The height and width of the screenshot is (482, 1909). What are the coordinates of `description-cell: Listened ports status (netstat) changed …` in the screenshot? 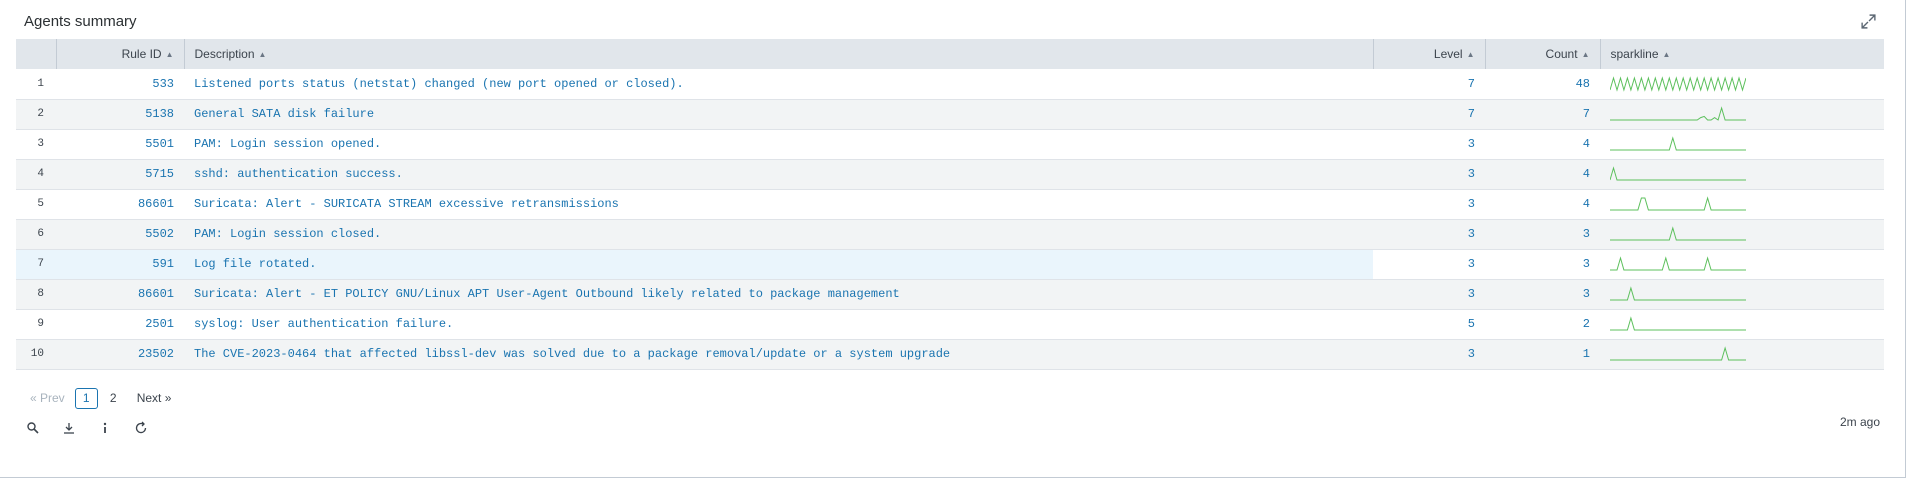 It's located at (778, 84).